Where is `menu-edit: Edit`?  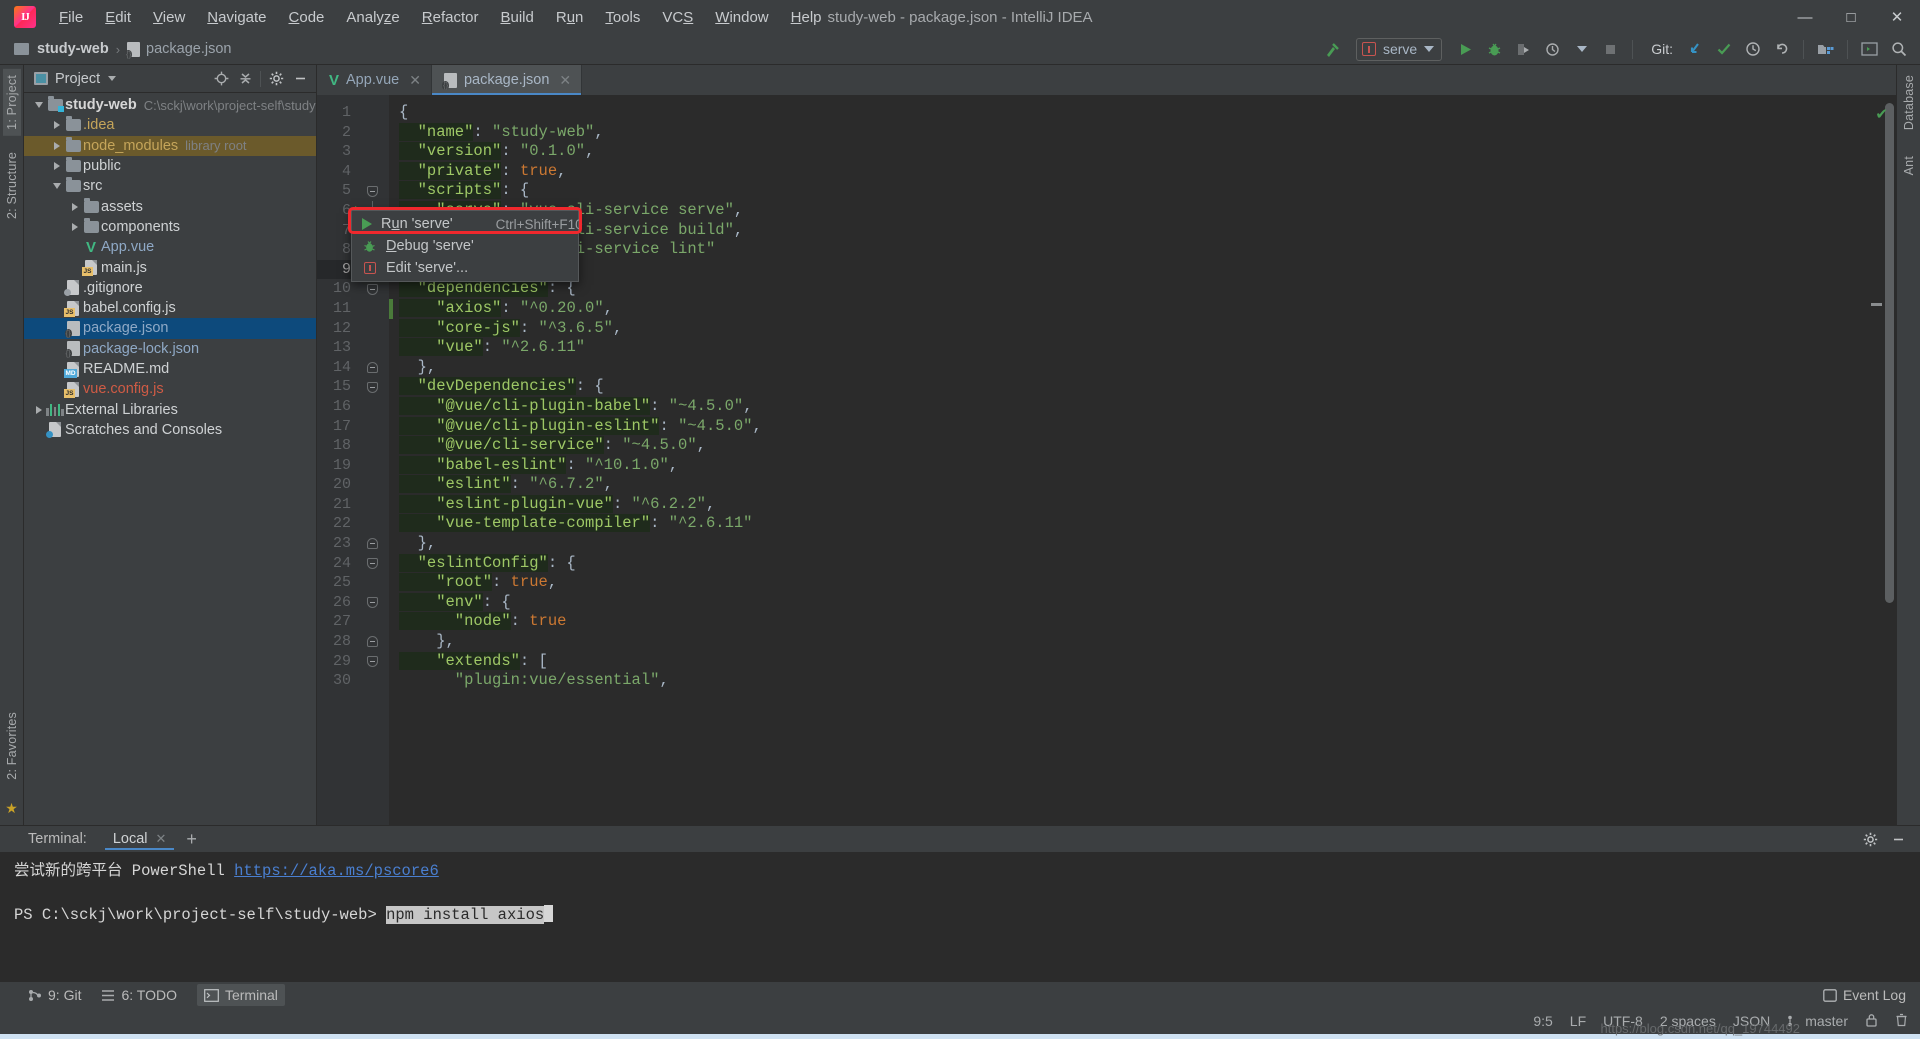
menu-edit: Edit is located at coordinates (118, 17).